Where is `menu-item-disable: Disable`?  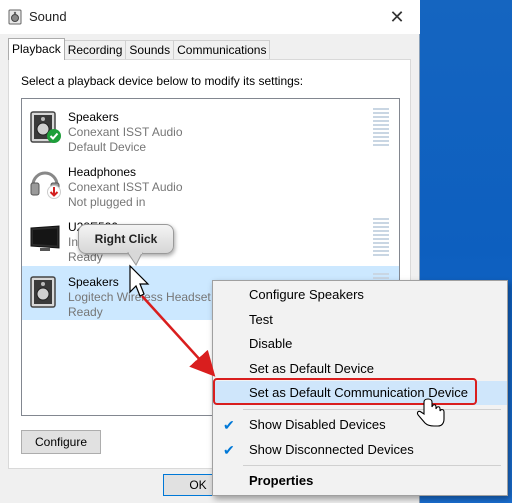 menu-item-disable: Disable is located at coordinates (360, 344).